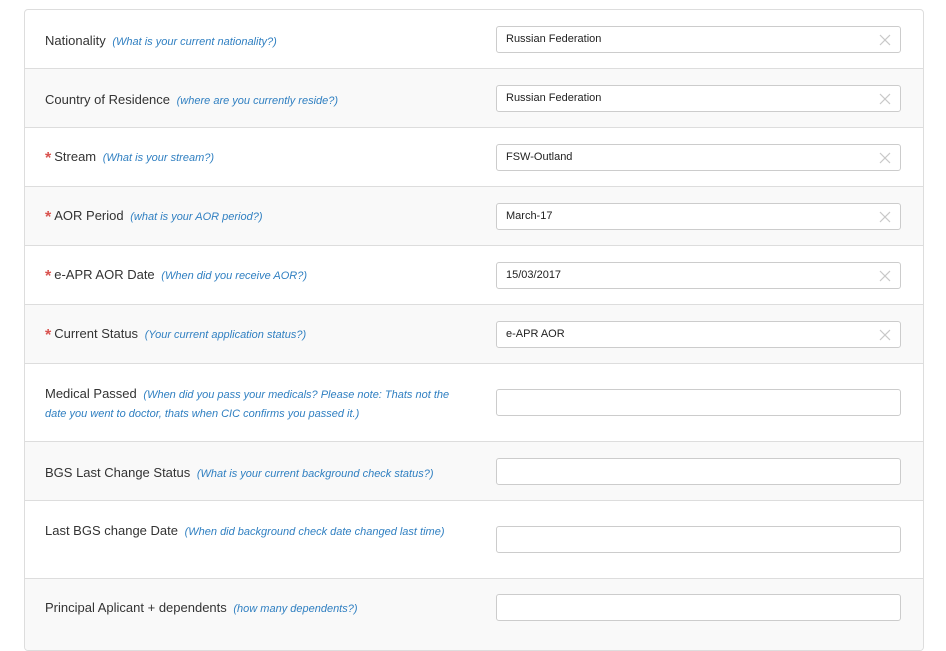 This screenshot has width=946, height=651. I want to click on label-text: Nationality, so click(75, 40).